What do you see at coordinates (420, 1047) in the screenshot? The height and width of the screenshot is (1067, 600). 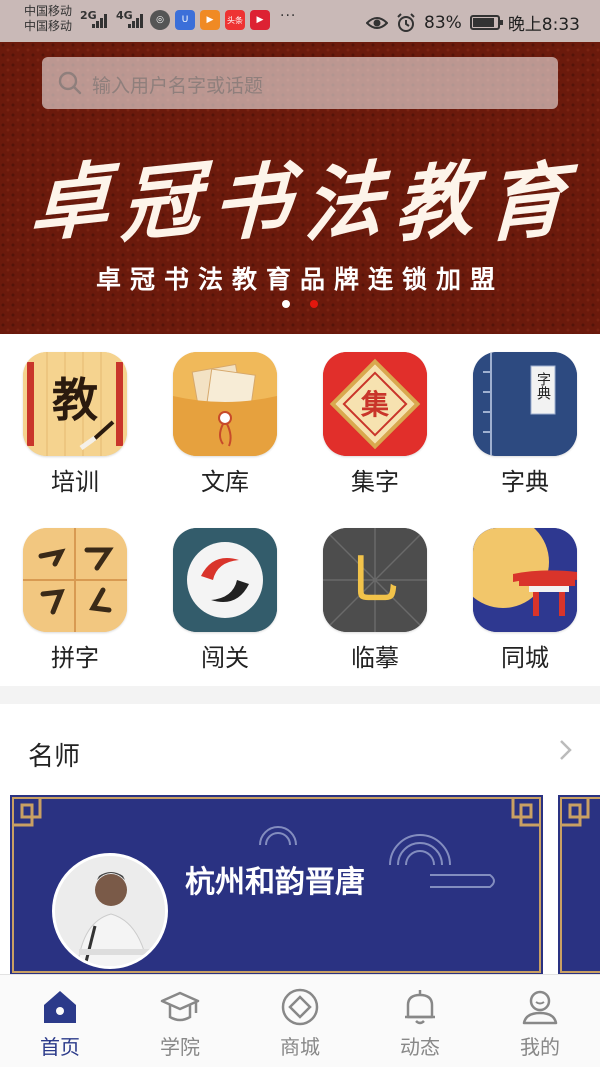 I see `tab-label: 动态` at bounding box center [420, 1047].